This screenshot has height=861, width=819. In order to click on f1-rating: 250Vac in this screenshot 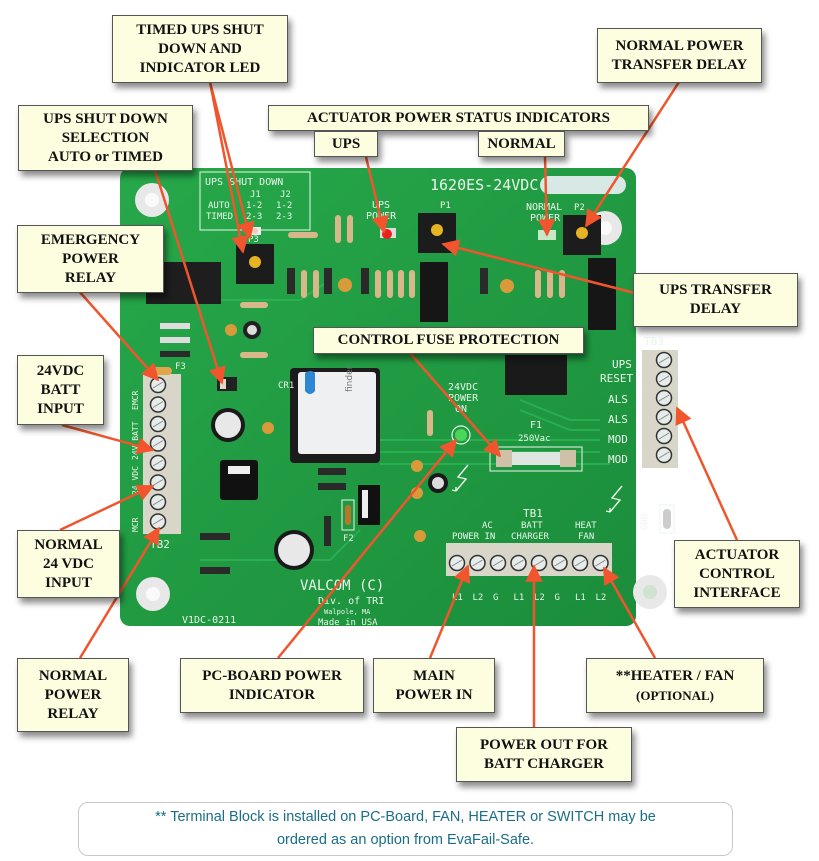, I will do `click(534, 439)`.